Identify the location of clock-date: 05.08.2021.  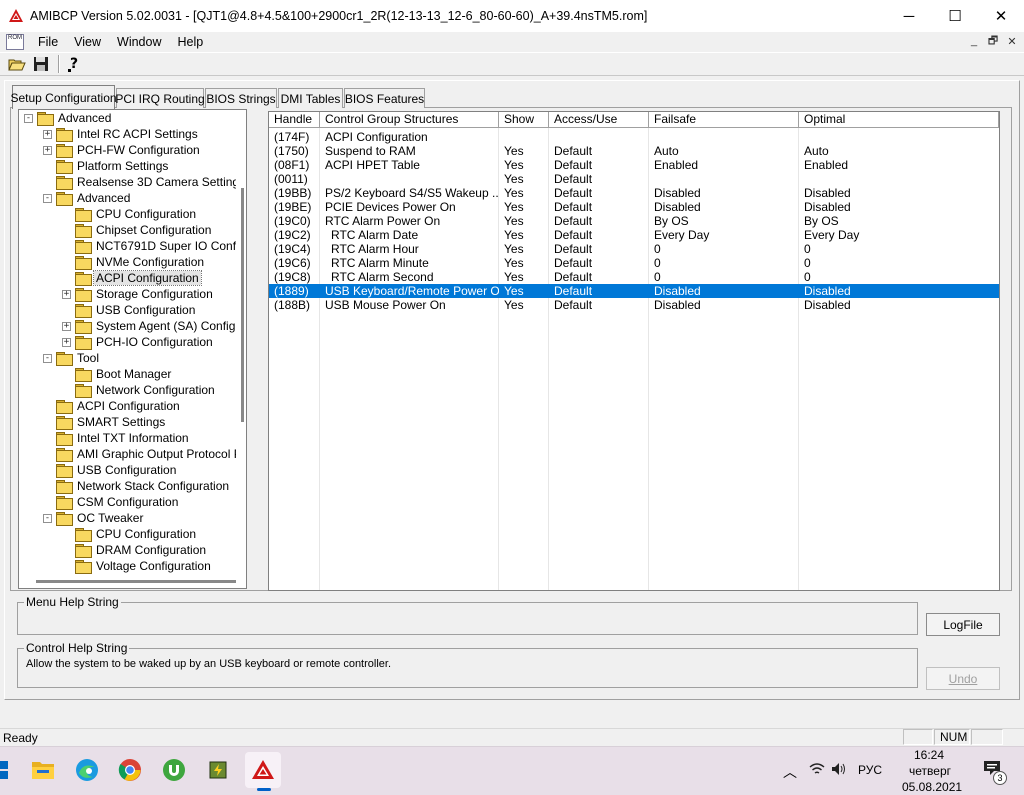
(932, 787).